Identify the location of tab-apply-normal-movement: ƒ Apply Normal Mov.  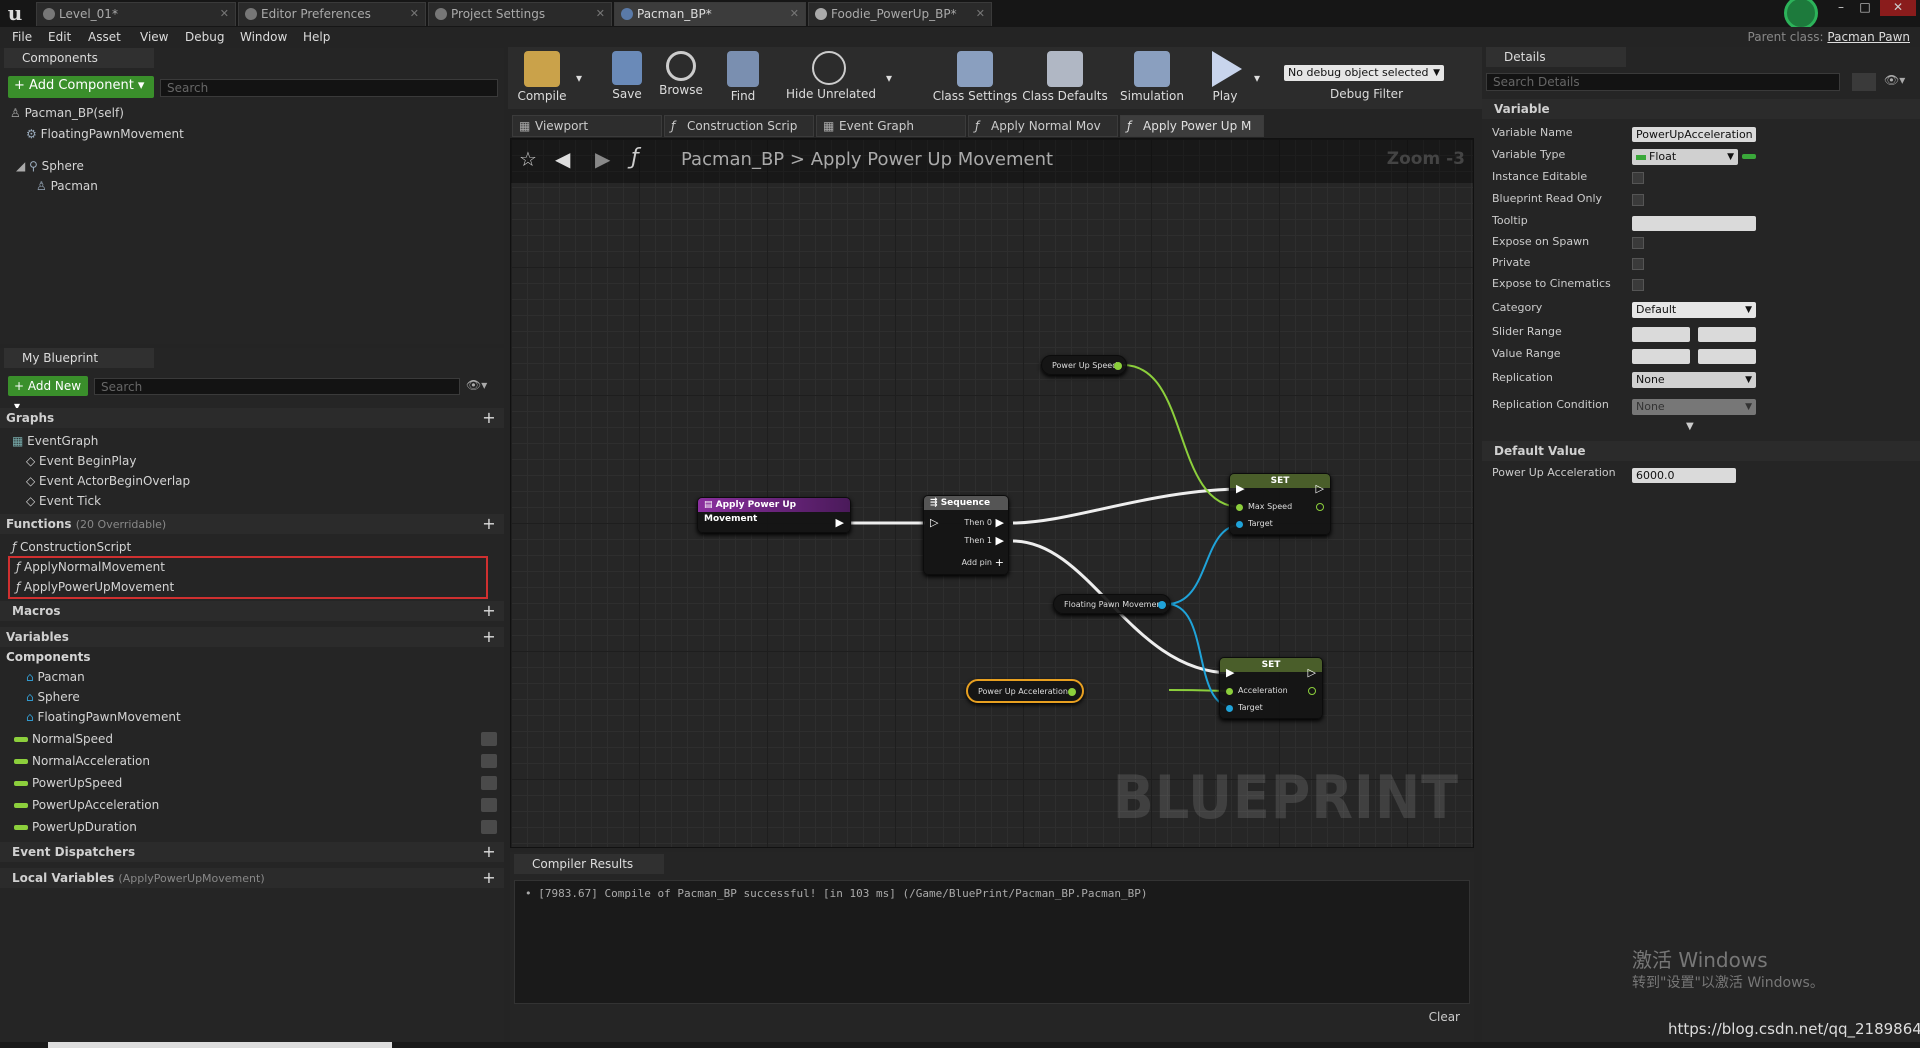
(1043, 126).